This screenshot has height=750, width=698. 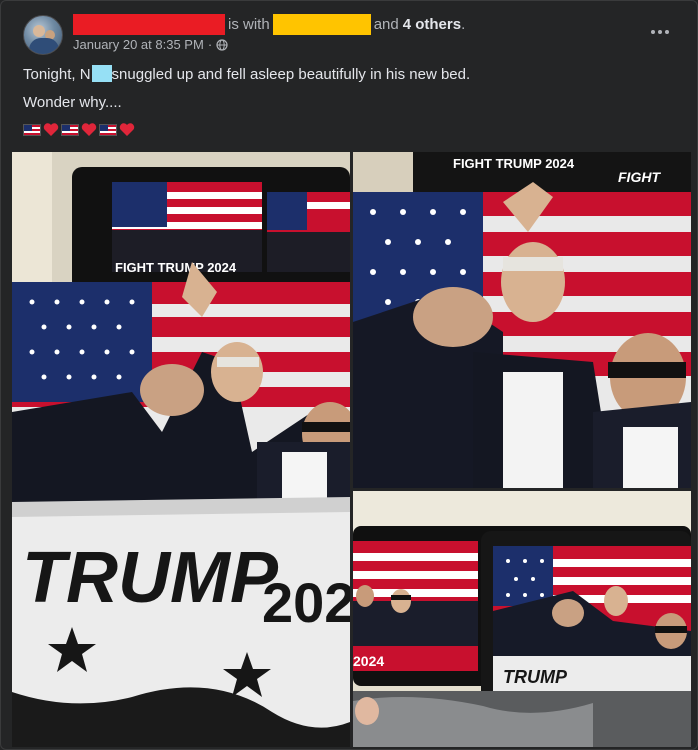 I want to click on trump-text: TRUMP, so click(x=150, y=578).